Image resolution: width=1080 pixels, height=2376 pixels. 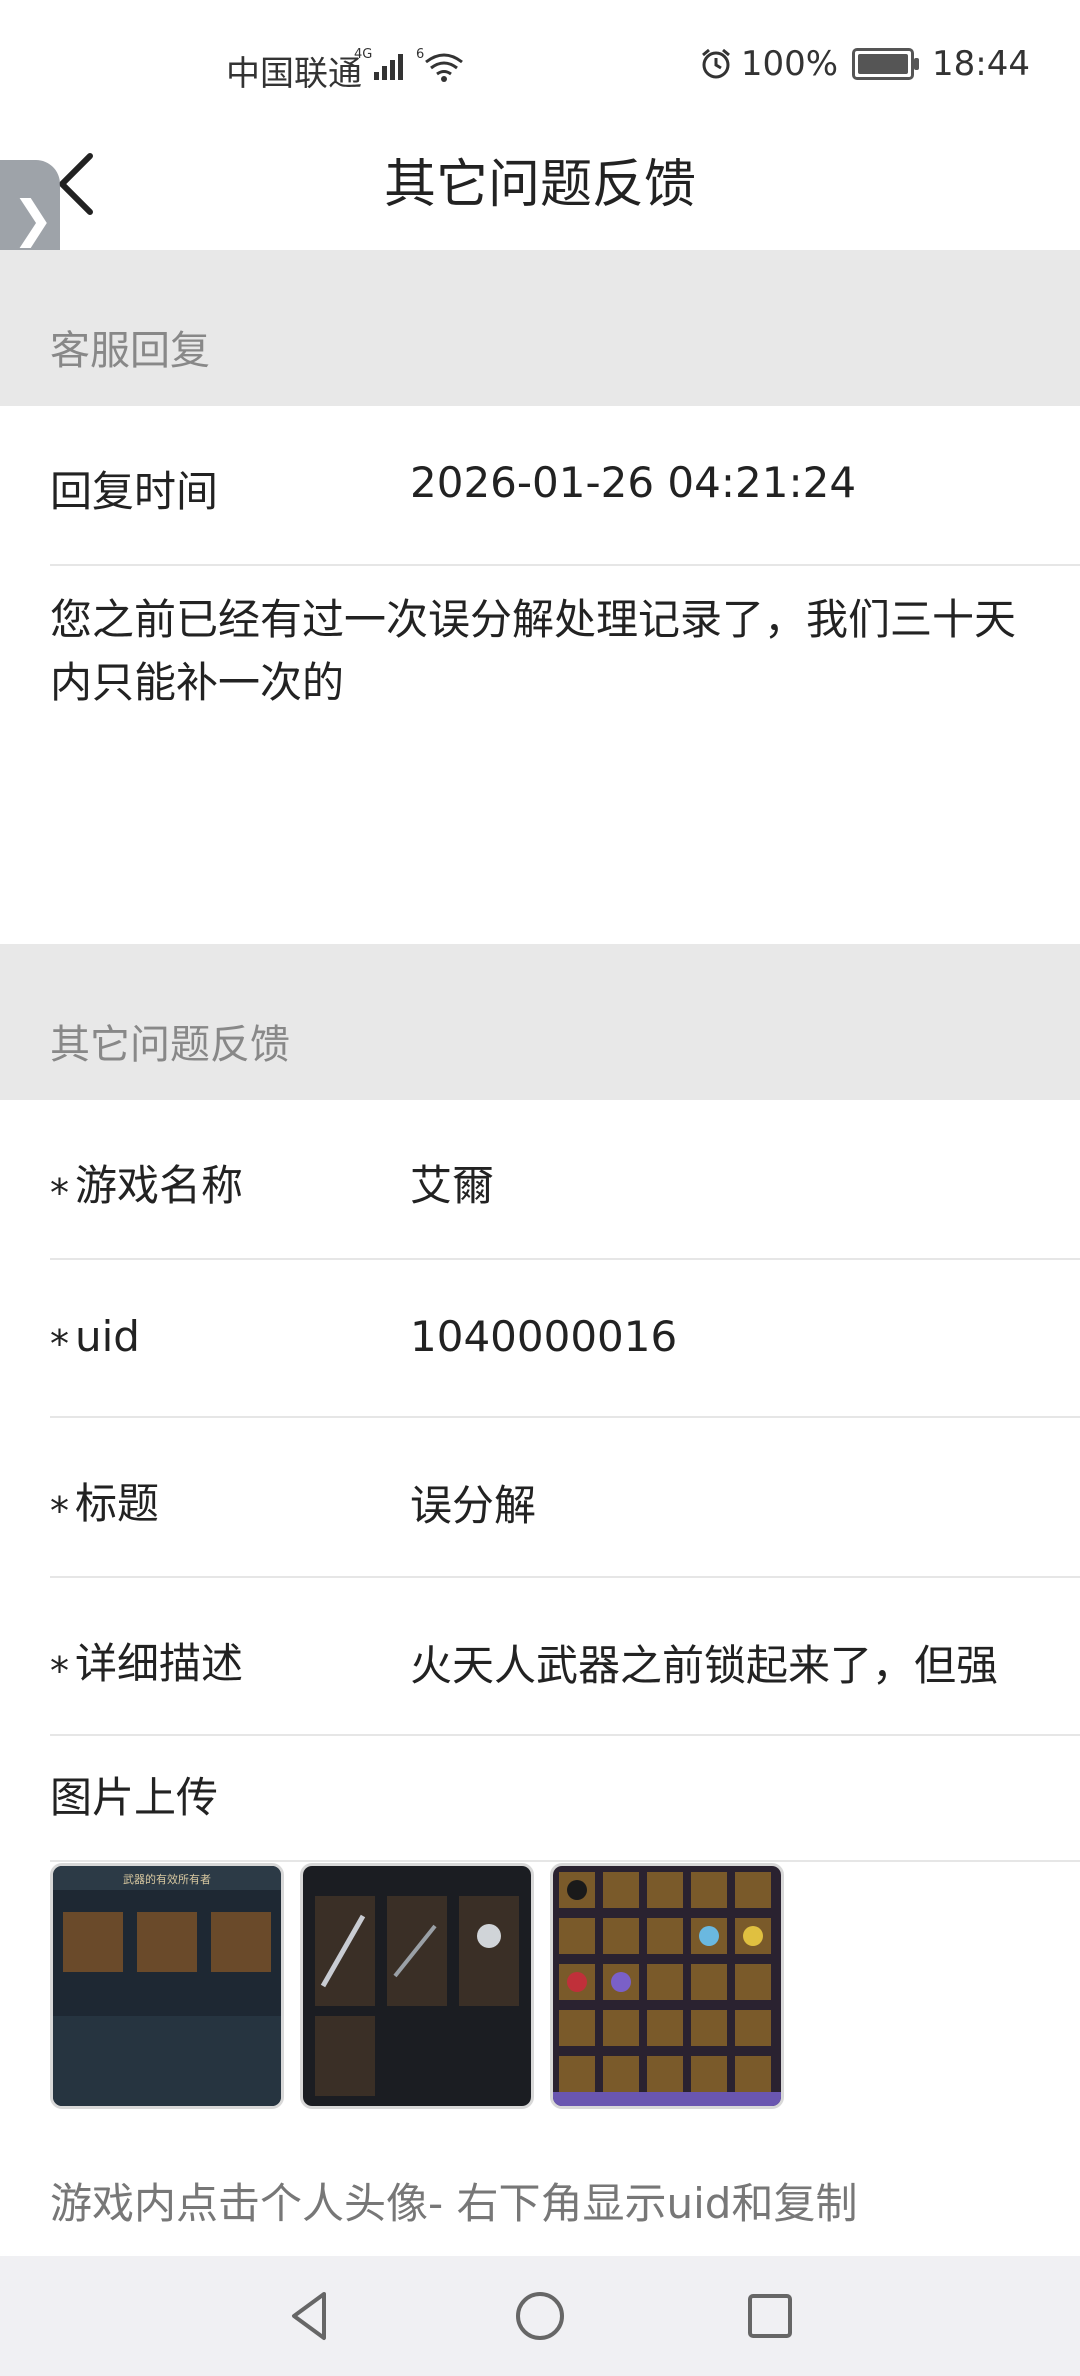 What do you see at coordinates (715, 63) in the screenshot?
I see `alarm-icon` at bounding box center [715, 63].